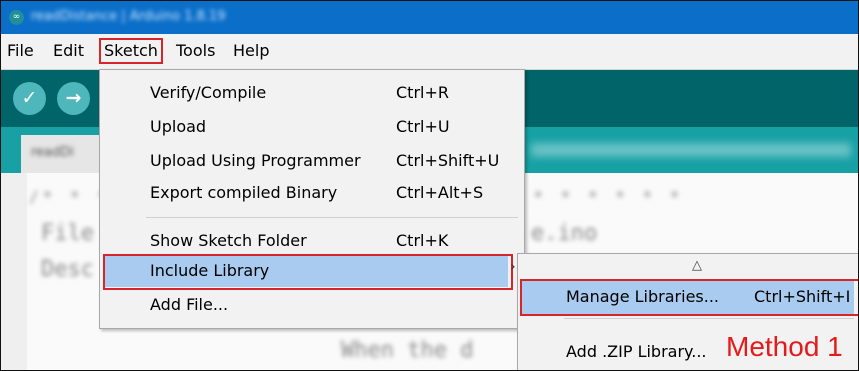 The height and width of the screenshot is (371, 859). What do you see at coordinates (128, 16) in the screenshot?
I see `window-title: readDistance | Arduino 1.8.19` at bounding box center [128, 16].